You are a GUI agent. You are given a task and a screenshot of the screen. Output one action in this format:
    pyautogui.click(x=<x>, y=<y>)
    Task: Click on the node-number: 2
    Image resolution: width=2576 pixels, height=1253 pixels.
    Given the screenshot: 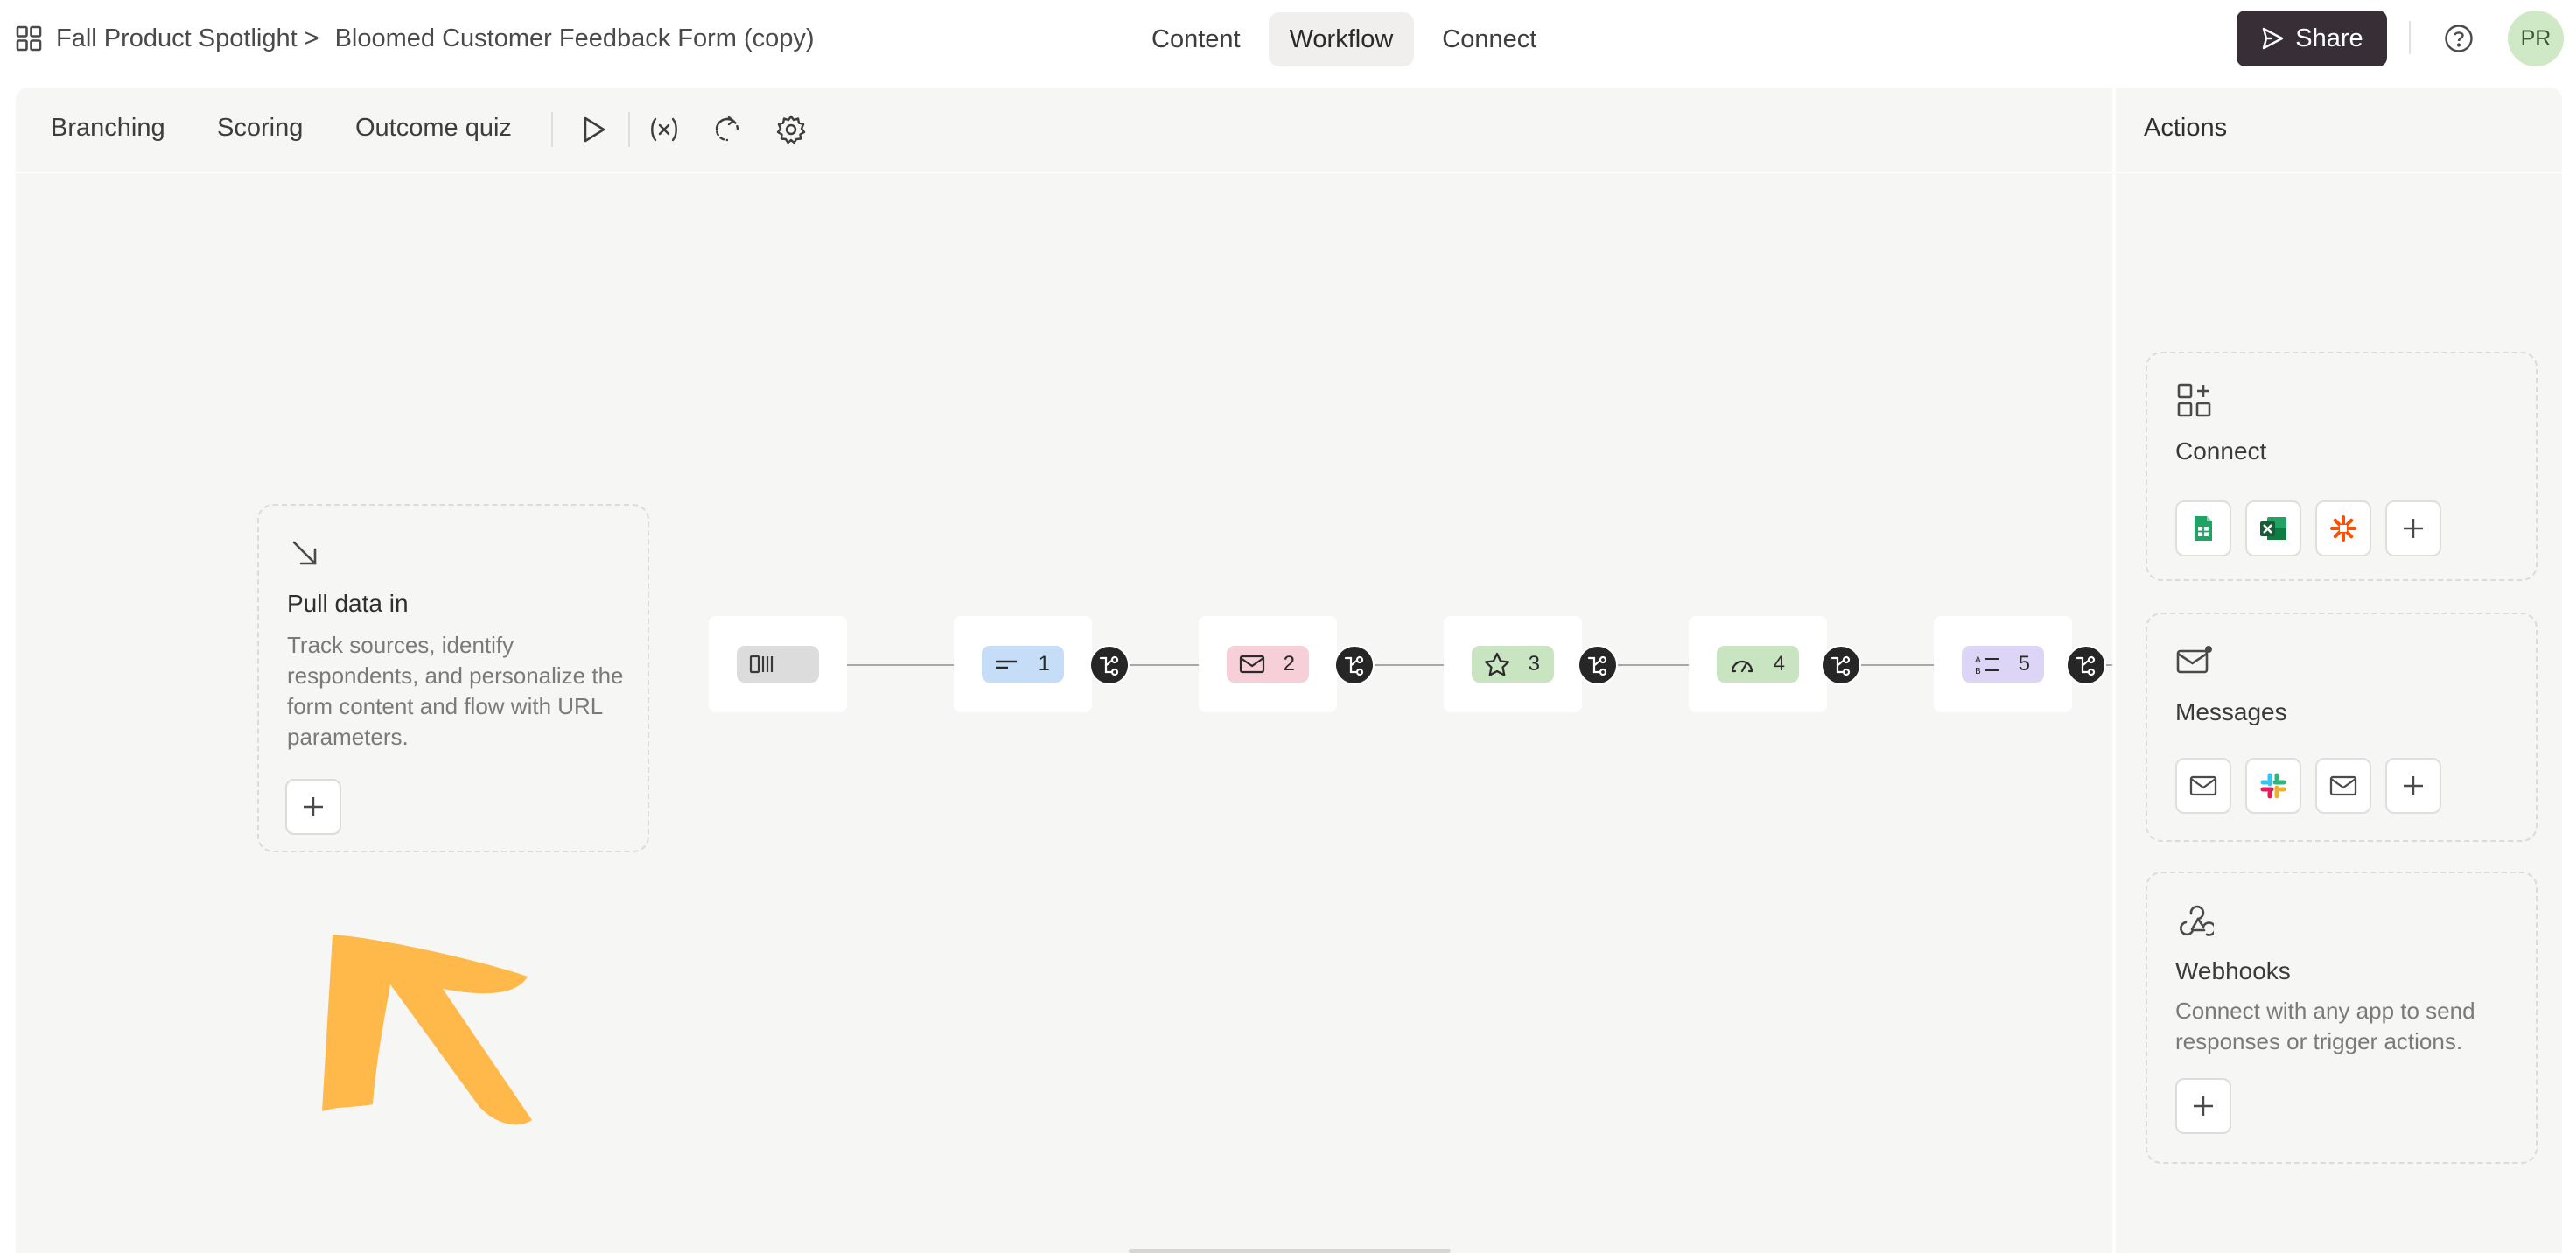 What is the action you would take?
    pyautogui.click(x=1289, y=664)
    